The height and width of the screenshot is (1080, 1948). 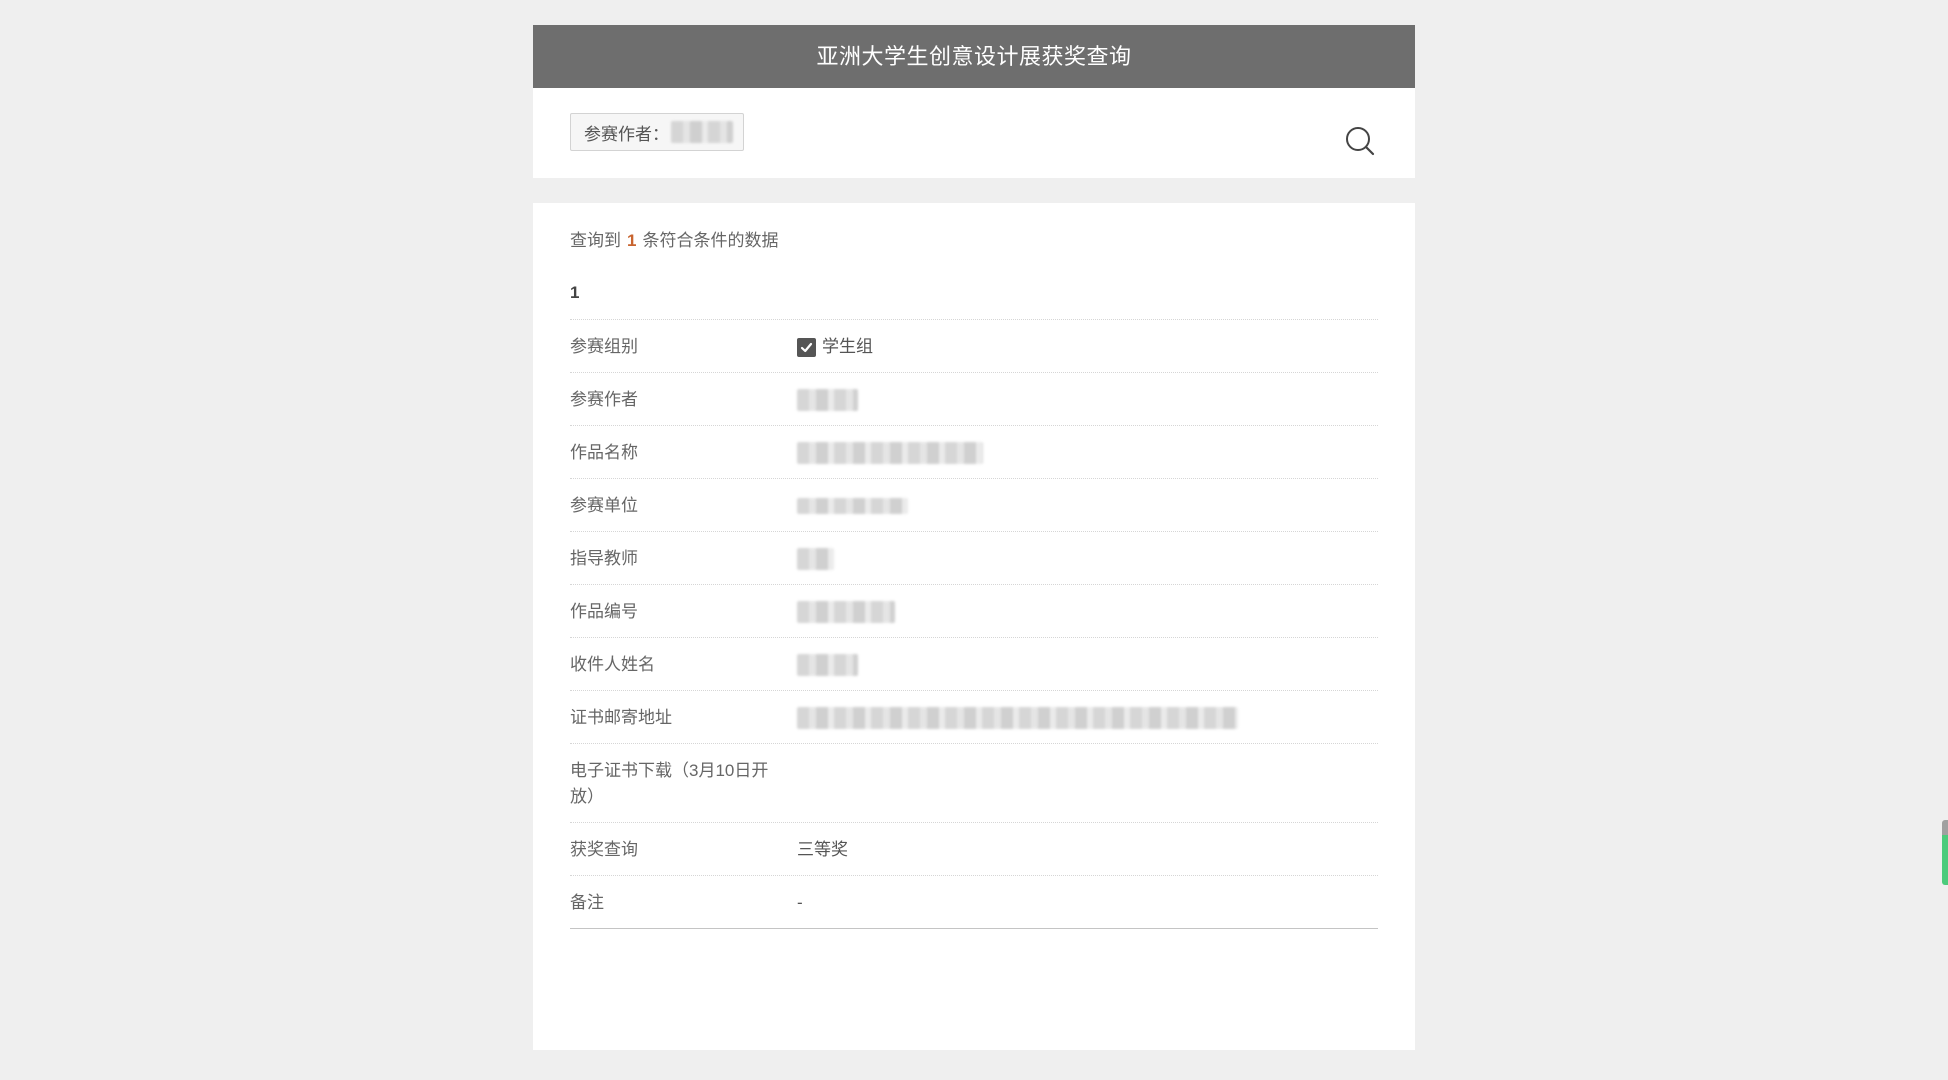 I want to click on row-group: 参赛组别 学生组, so click(x=974, y=346).